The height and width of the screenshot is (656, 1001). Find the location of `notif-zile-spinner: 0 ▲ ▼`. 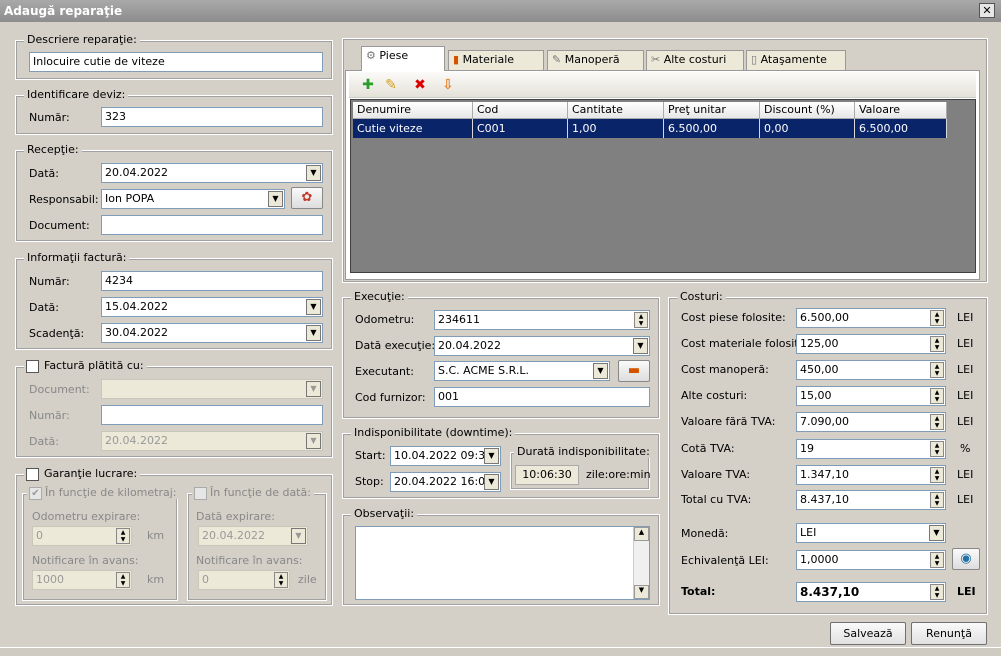

notif-zile-spinner: 0 ▲ ▼ is located at coordinates (244, 580).